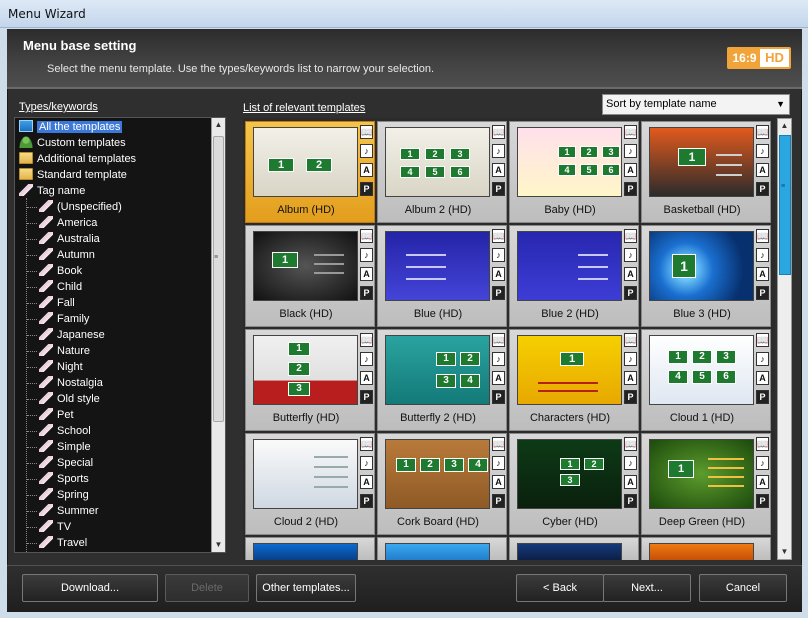 Image resolution: width=808 pixels, height=618 pixels. Describe the element at coordinates (69, 239) in the screenshot. I see `tree-item-tag: Australia` at that location.